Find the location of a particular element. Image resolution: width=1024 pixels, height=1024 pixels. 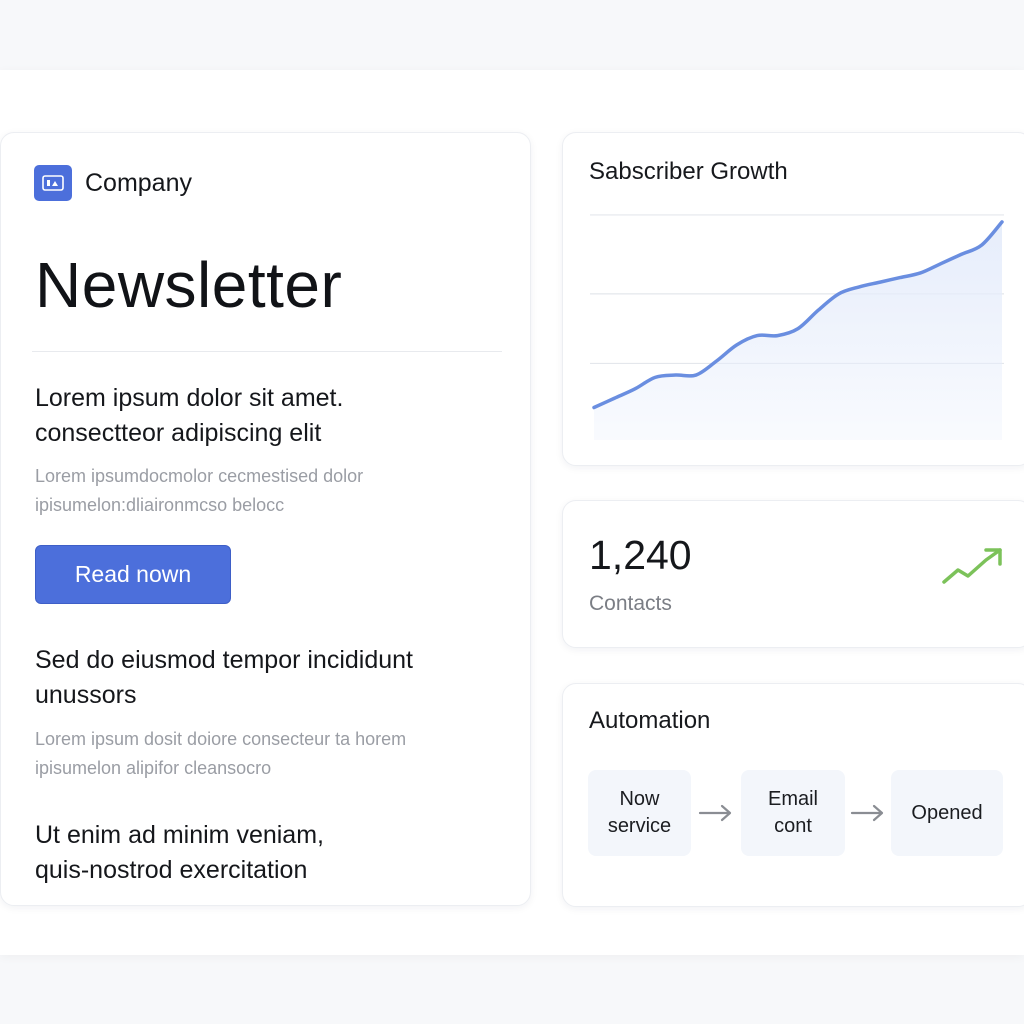

article-3-title-line-2: quis-nostrod exercitation is located at coordinates (171, 870).